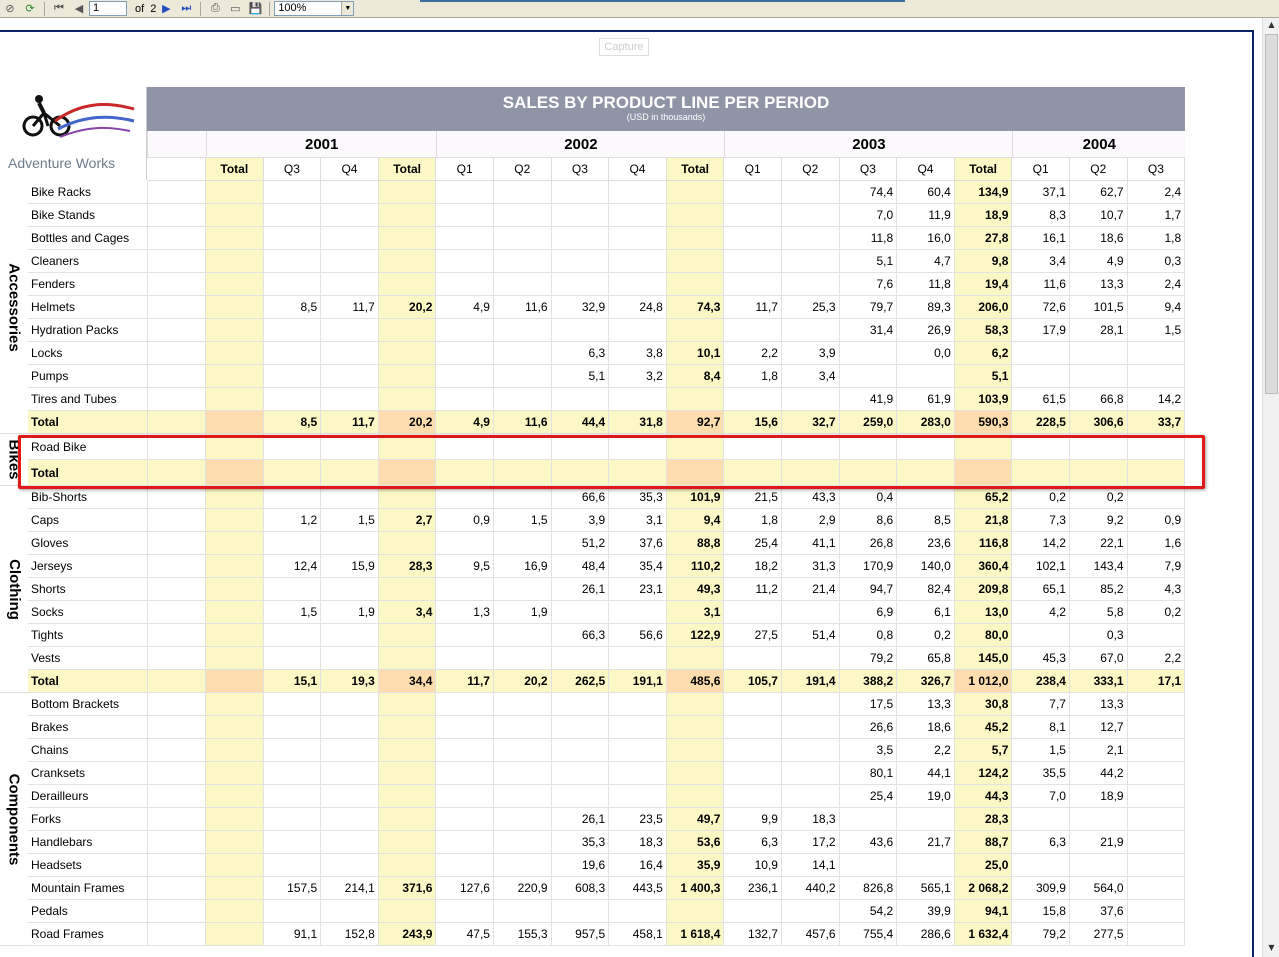 This screenshot has width=1279, height=957. Describe the element at coordinates (215, 9) in the screenshot. I see `print-icon: ⎙` at that location.